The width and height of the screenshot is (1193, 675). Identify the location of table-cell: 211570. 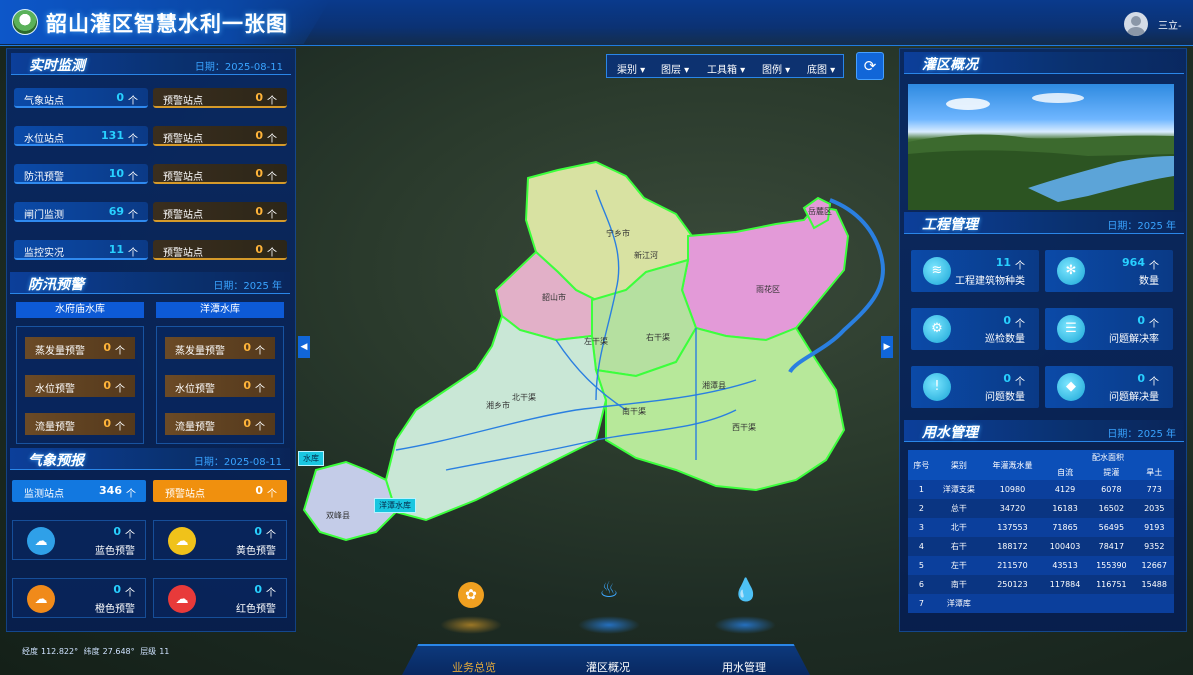
(1012, 565).